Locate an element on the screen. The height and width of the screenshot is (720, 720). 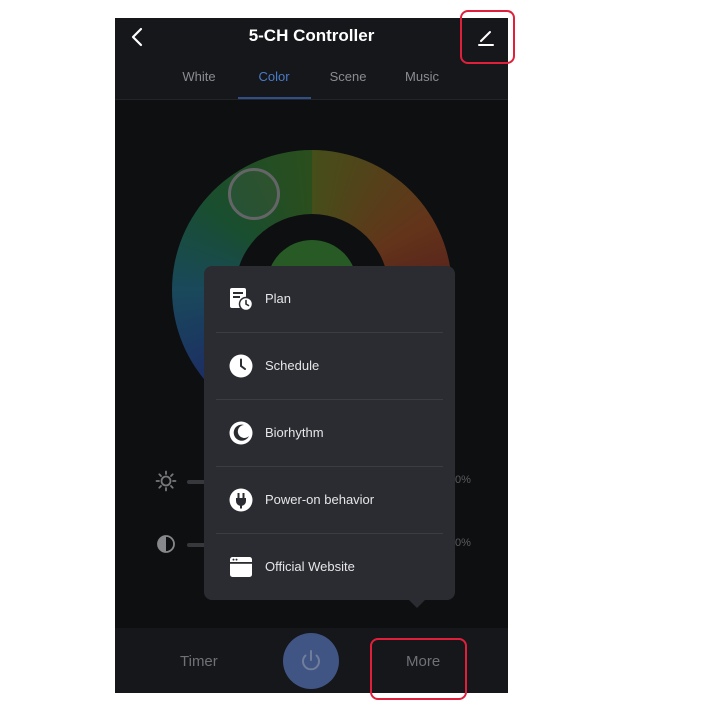
power-button is located at coordinates (311, 661).